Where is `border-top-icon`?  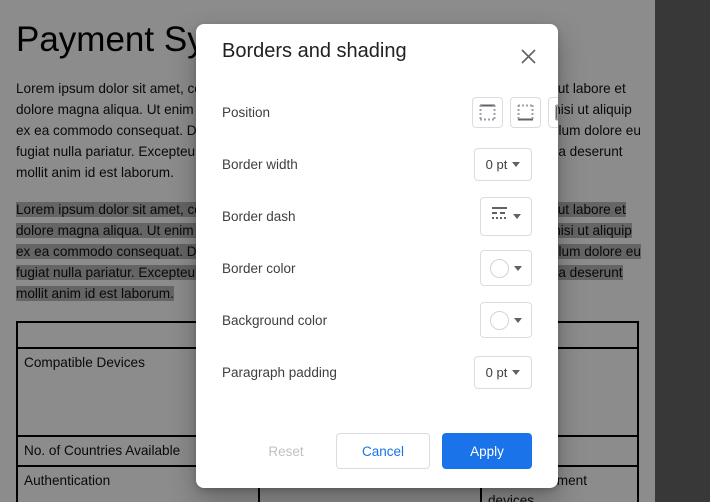 border-top-icon is located at coordinates (487, 112).